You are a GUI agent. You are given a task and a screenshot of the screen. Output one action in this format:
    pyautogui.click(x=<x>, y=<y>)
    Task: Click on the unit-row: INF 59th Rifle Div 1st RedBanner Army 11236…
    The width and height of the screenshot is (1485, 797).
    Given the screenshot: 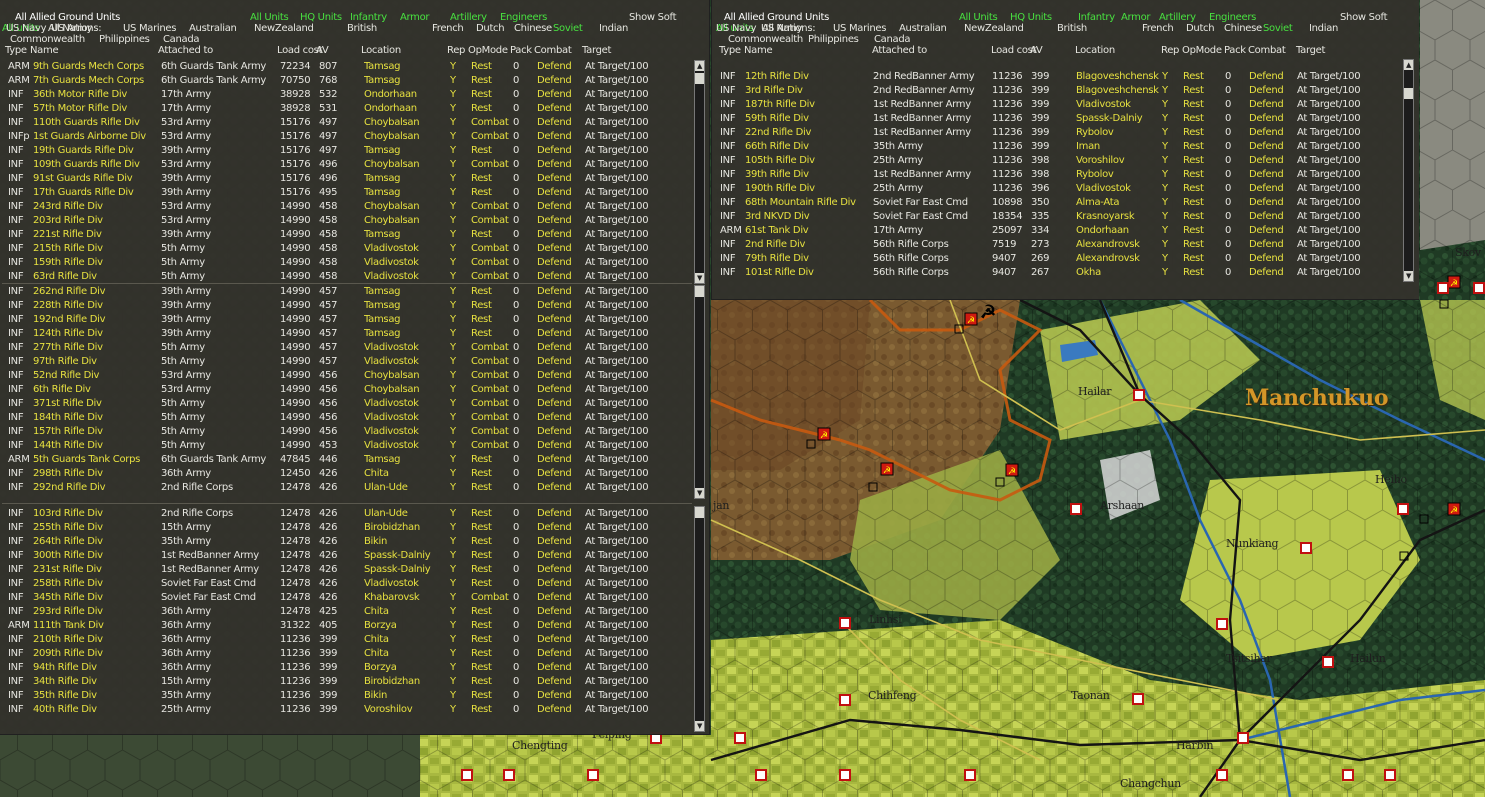 What is the action you would take?
    pyautogui.click(x=1056, y=120)
    